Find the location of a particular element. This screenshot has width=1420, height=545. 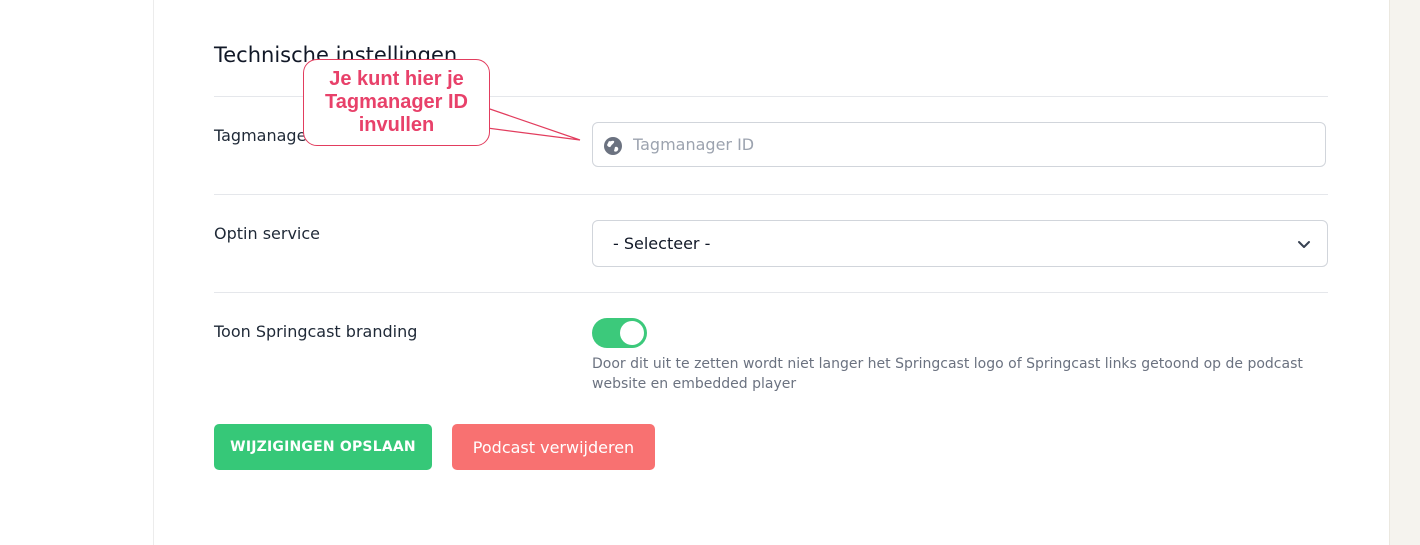

save-button: WIJZIGINGEN OPSLAAN is located at coordinates (323, 447).